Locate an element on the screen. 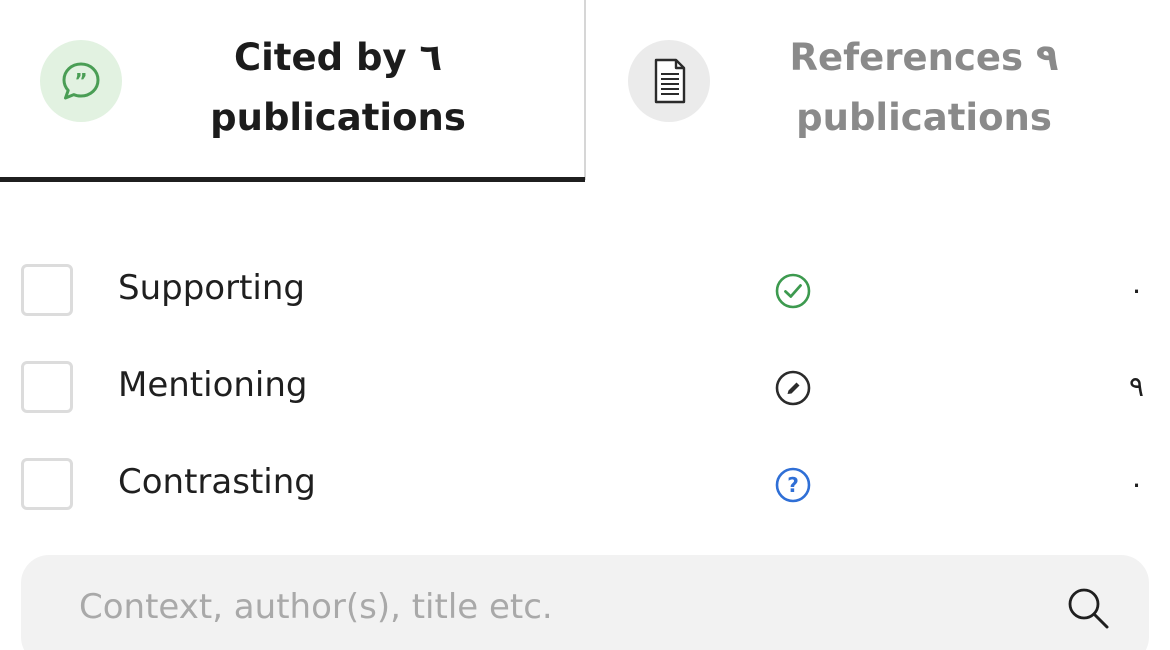 This screenshot has width=1170, height=650. supporting-checkbox is located at coordinates (47, 290).